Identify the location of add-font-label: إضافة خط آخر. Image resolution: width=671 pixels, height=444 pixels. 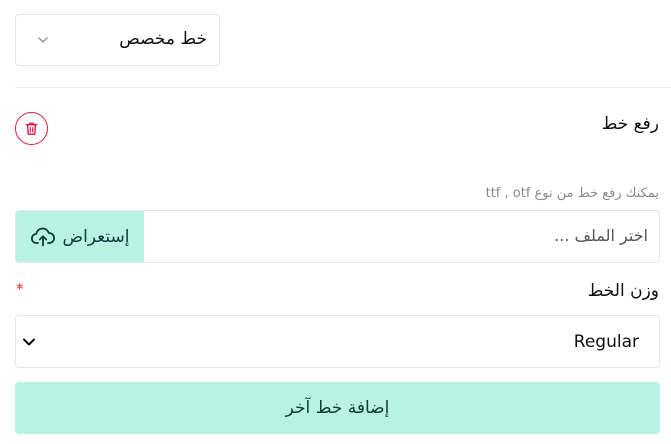
(337, 408).